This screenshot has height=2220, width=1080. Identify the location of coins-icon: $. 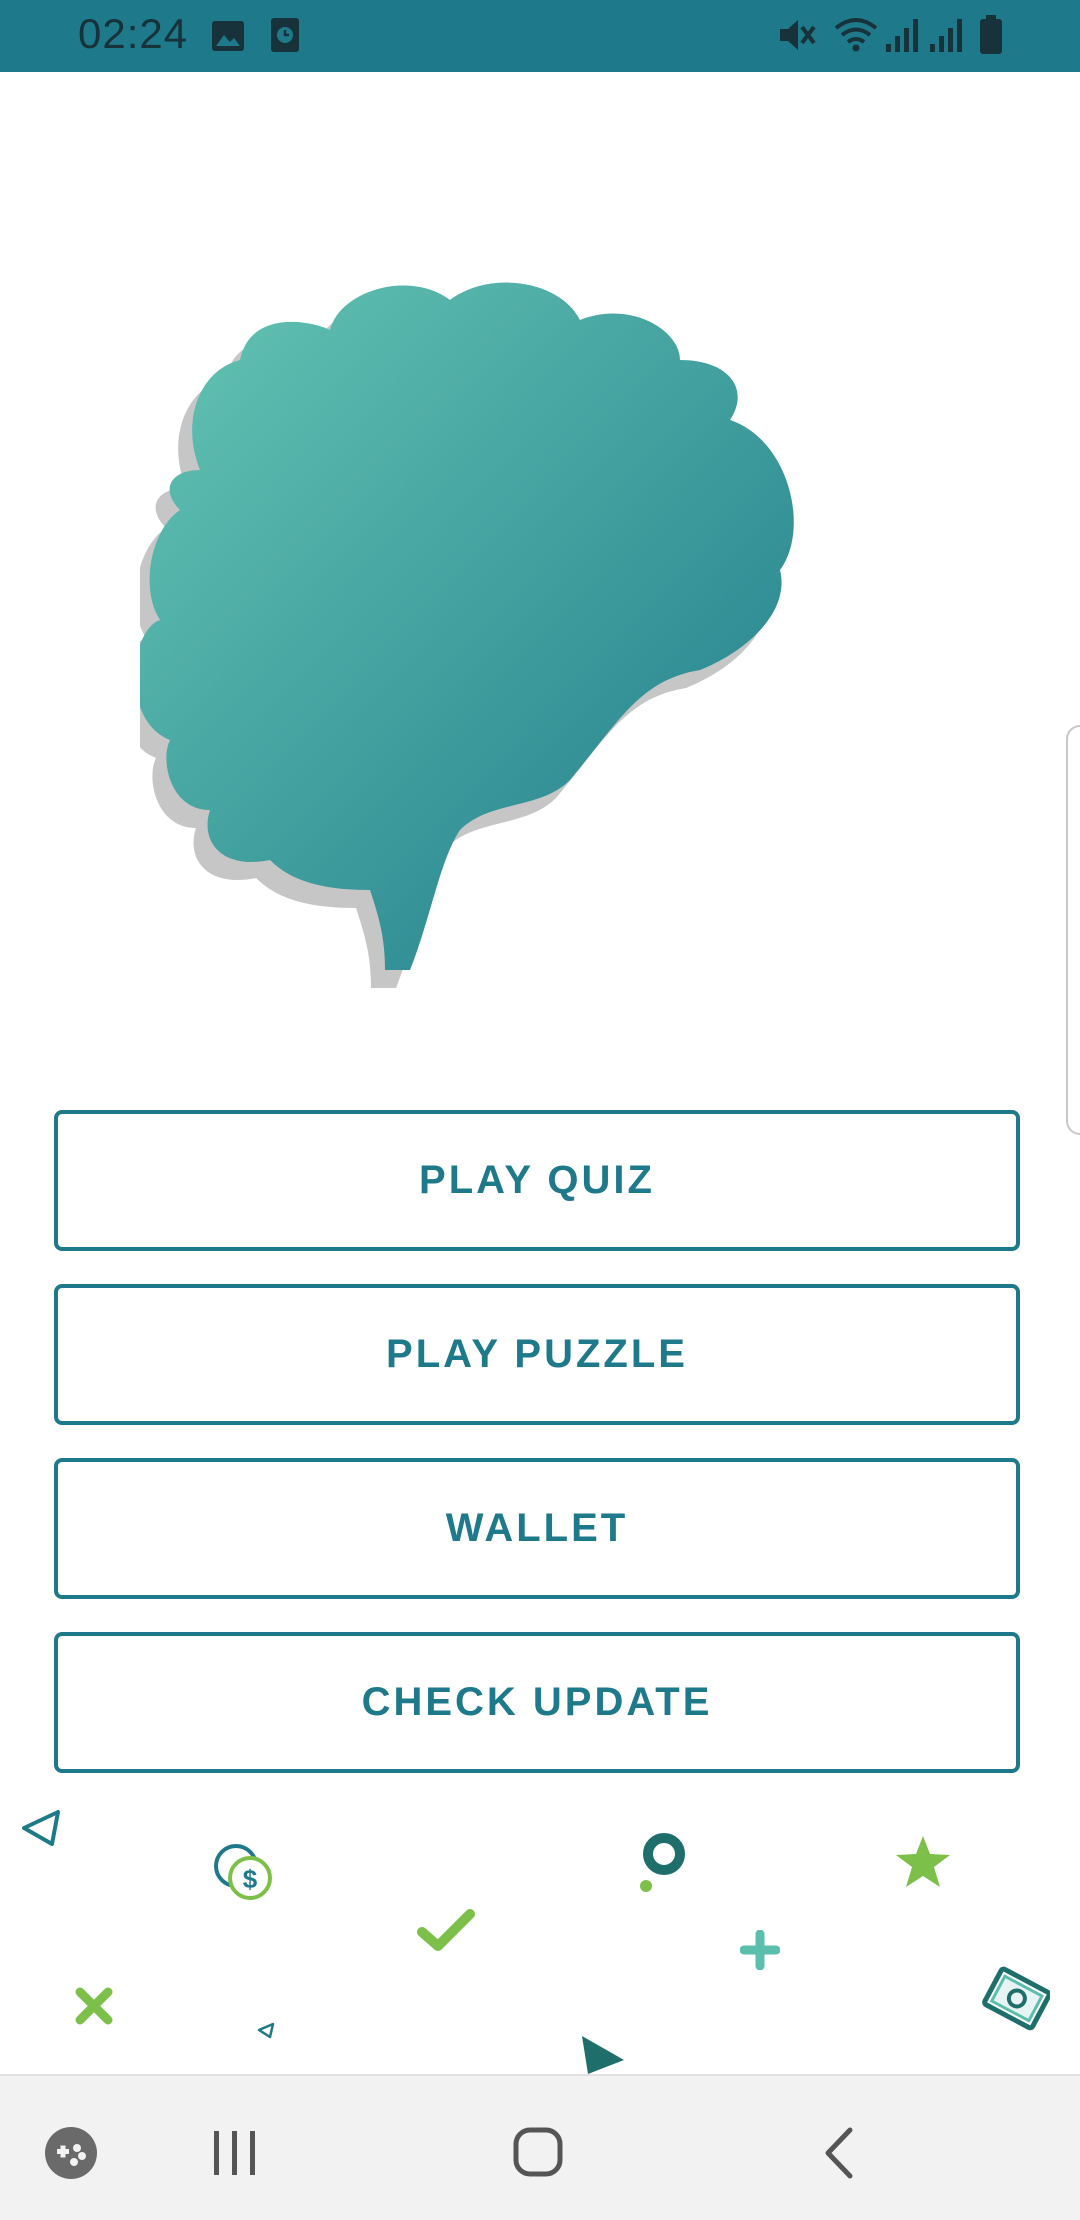
(243, 1875).